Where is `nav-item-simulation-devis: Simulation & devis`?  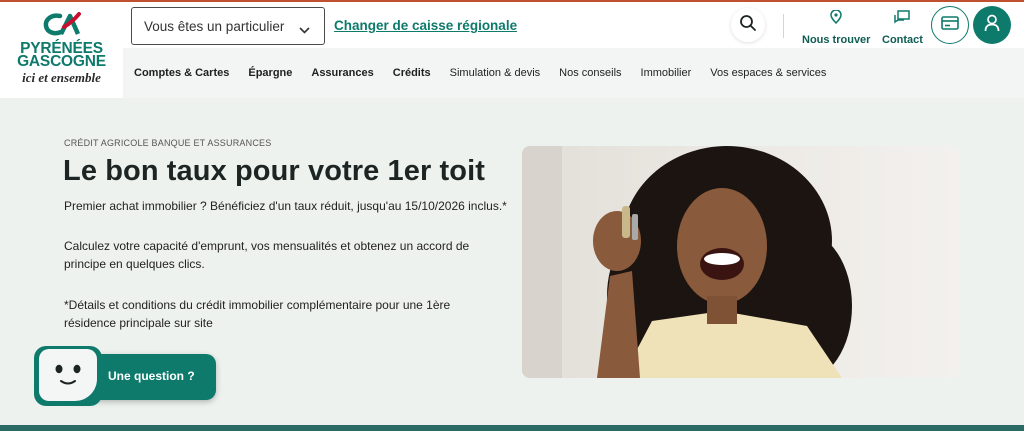
nav-item-simulation-devis: Simulation & devis is located at coordinates (495, 73).